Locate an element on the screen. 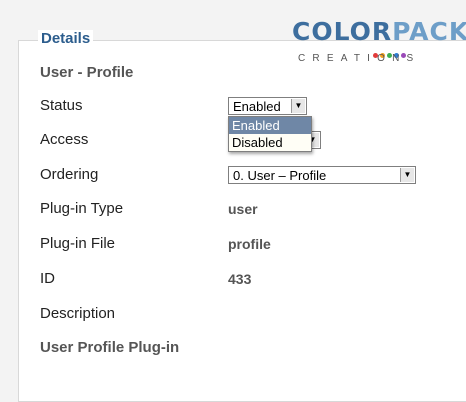 This screenshot has height=402, width=466. id-label: ID is located at coordinates (47, 278).